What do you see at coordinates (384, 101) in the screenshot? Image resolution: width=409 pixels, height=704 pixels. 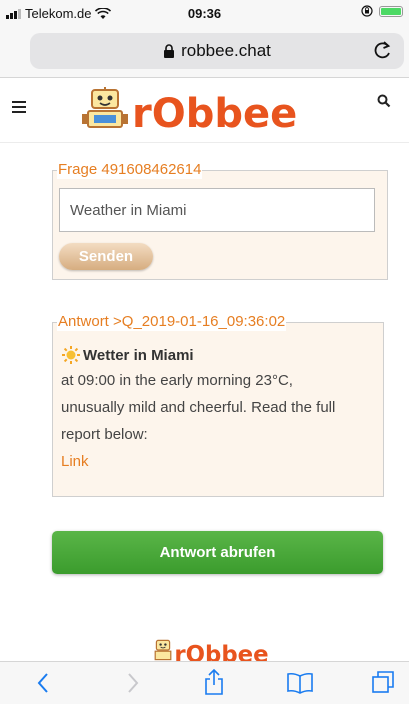 I see `search-icon` at bounding box center [384, 101].